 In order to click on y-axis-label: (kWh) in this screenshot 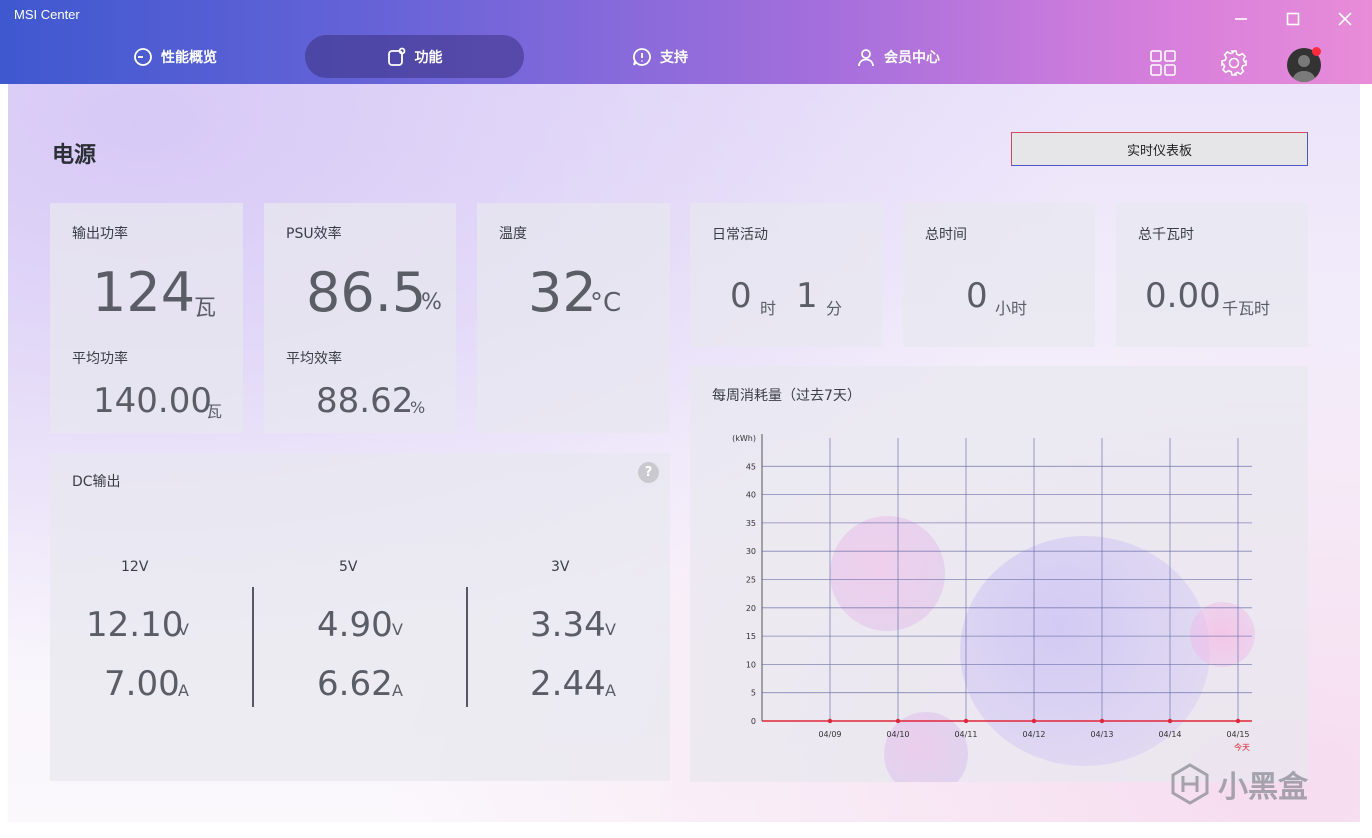, I will do `click(744, 438)`.